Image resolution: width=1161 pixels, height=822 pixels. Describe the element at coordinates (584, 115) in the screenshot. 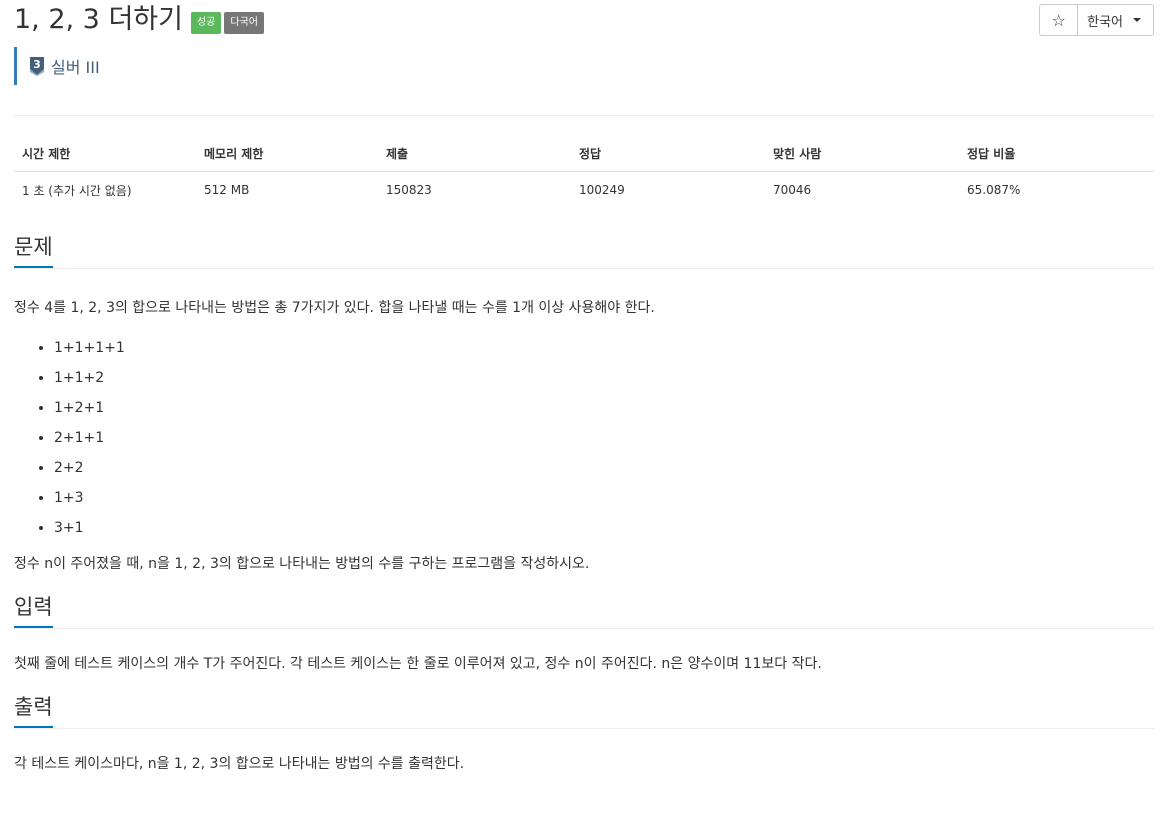

I see `divider` at that location.